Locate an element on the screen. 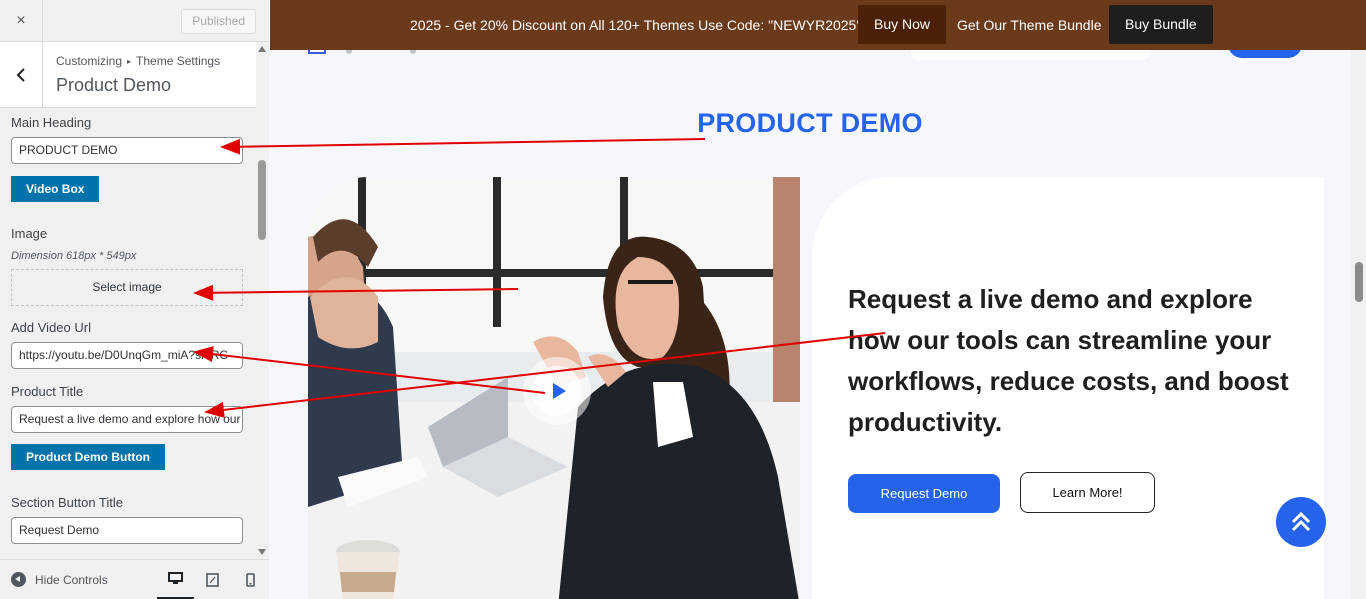 This screenshot has width=1366, height=599. sidebar-scrollbar is located at coordinates (262, 300).